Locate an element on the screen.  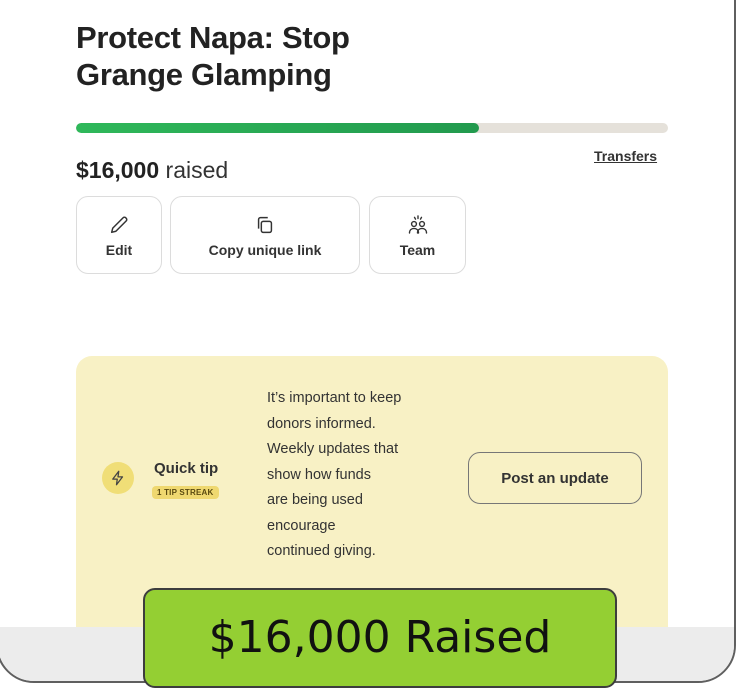
edit-label: Edit is located at coordinates (119, 250).